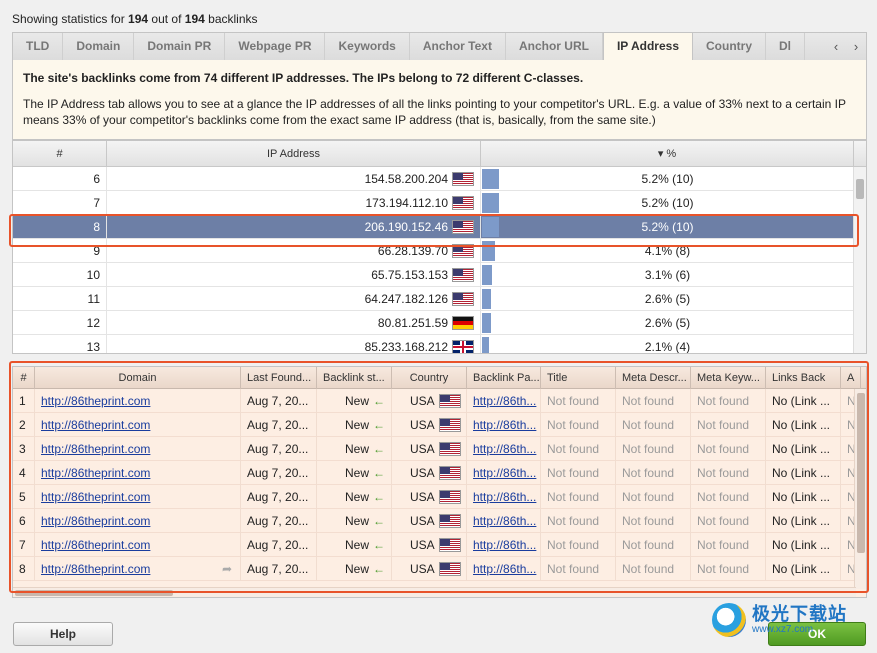  I want to click on percent-value: 5.2% (10), so click(667, 179).